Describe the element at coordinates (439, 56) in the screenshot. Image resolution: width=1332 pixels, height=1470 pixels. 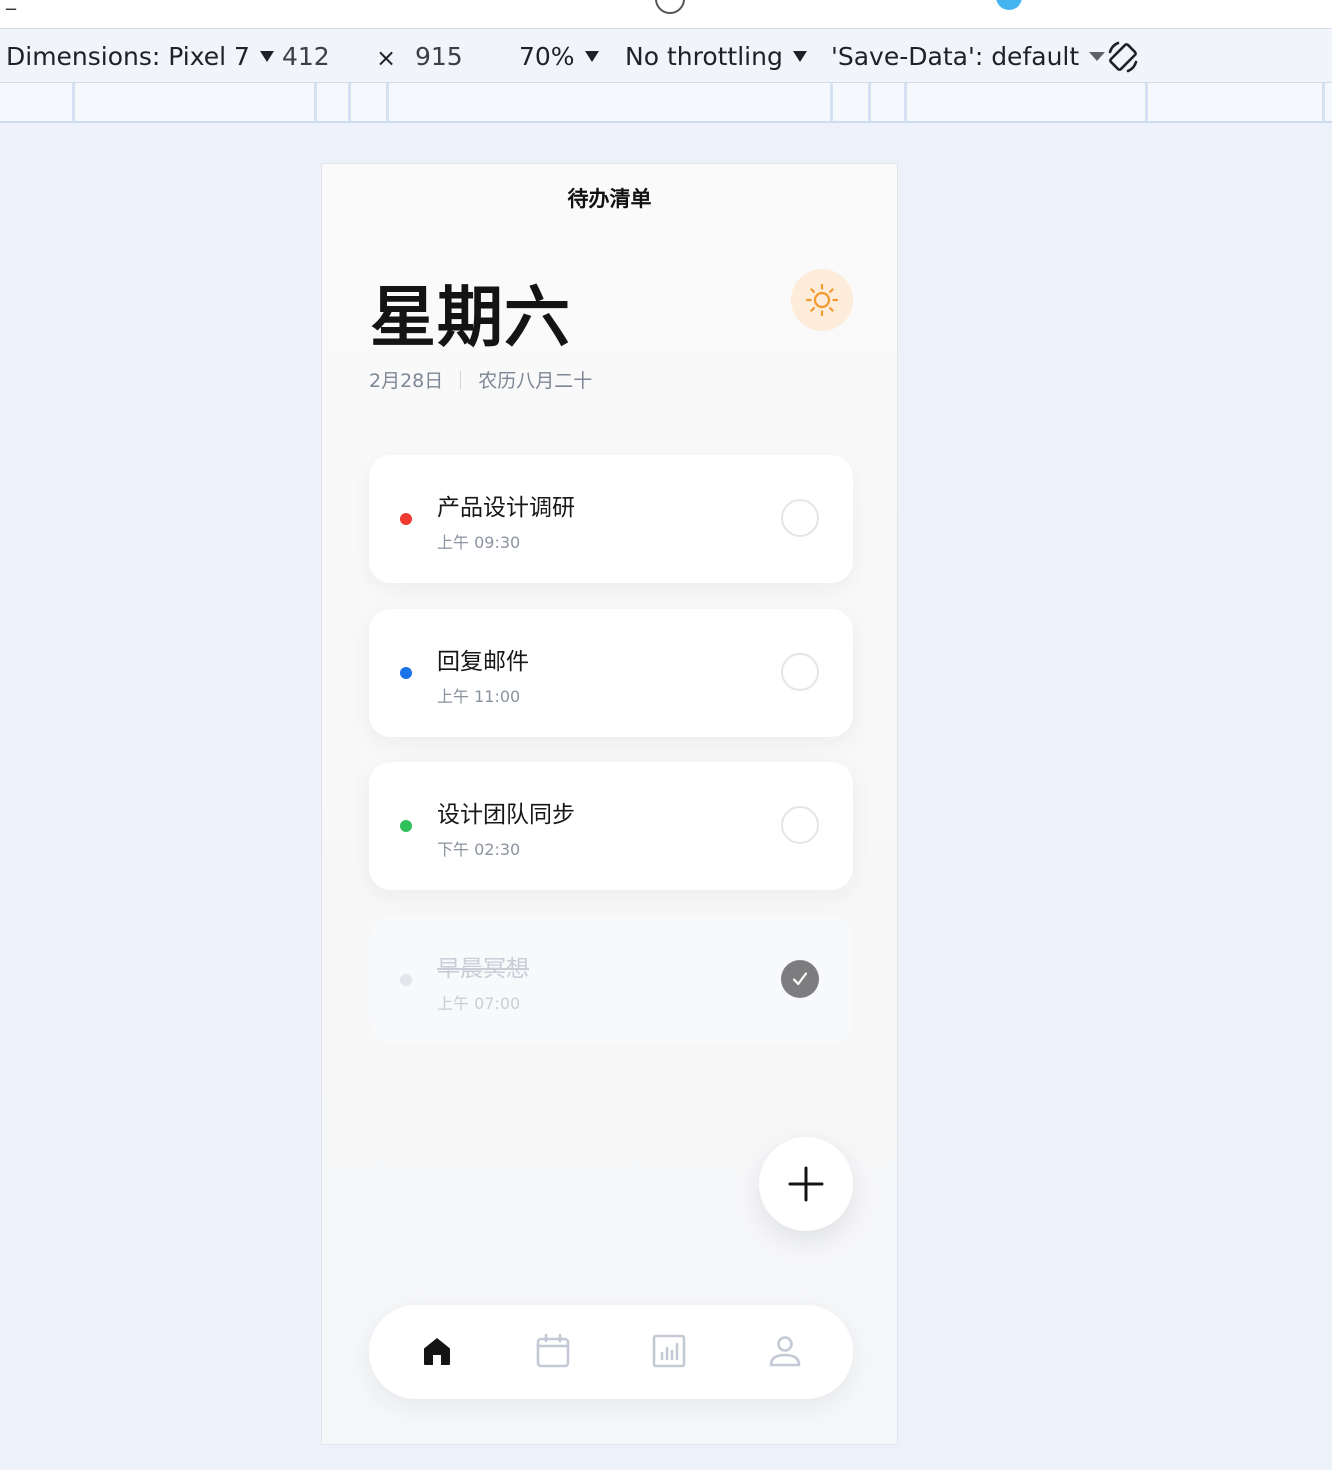
I see `device-height-input: 915` at that location.